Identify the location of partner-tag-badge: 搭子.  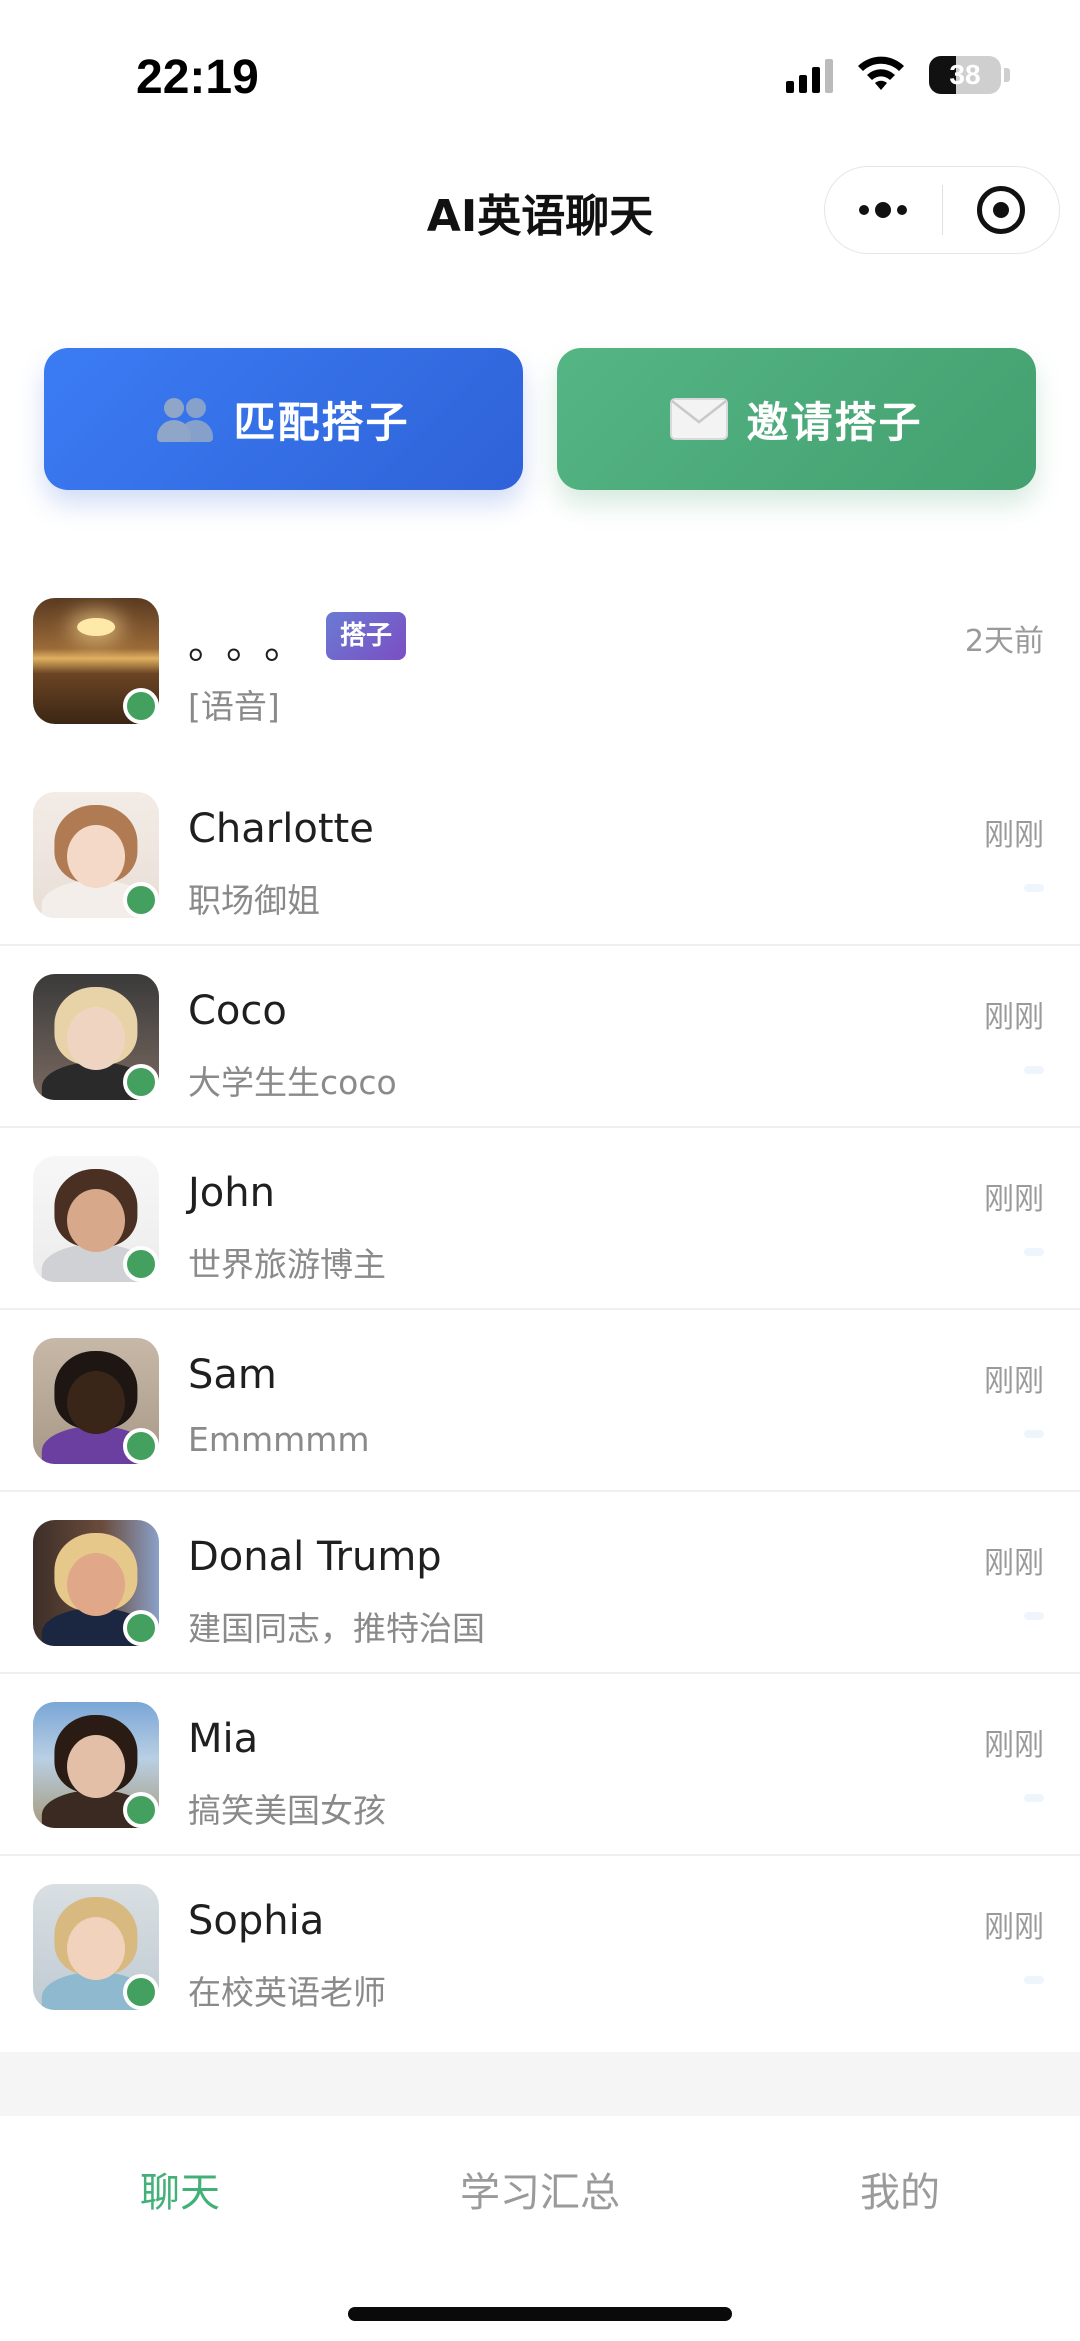
(366, 636).